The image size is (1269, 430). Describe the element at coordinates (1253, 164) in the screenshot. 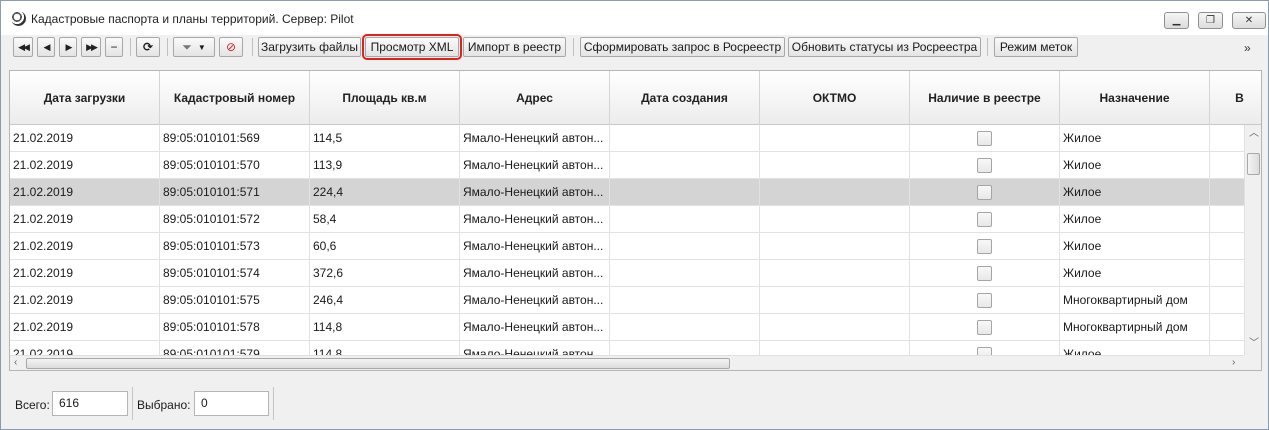

I see `vertical-scroll-thumb` at that location.